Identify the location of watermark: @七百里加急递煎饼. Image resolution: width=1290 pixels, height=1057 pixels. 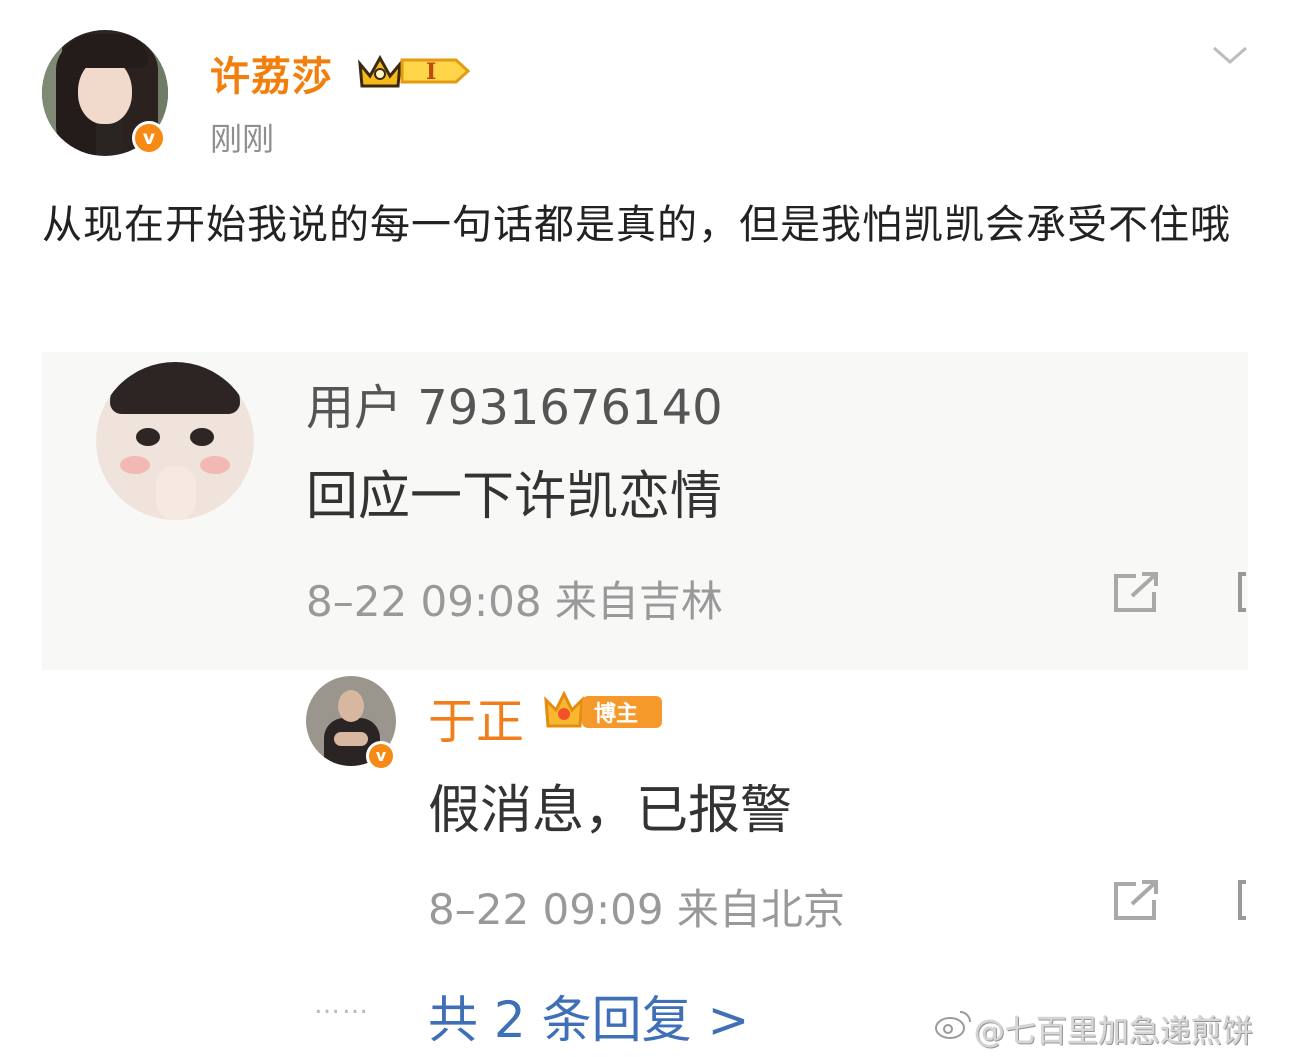
(1113, 1032).